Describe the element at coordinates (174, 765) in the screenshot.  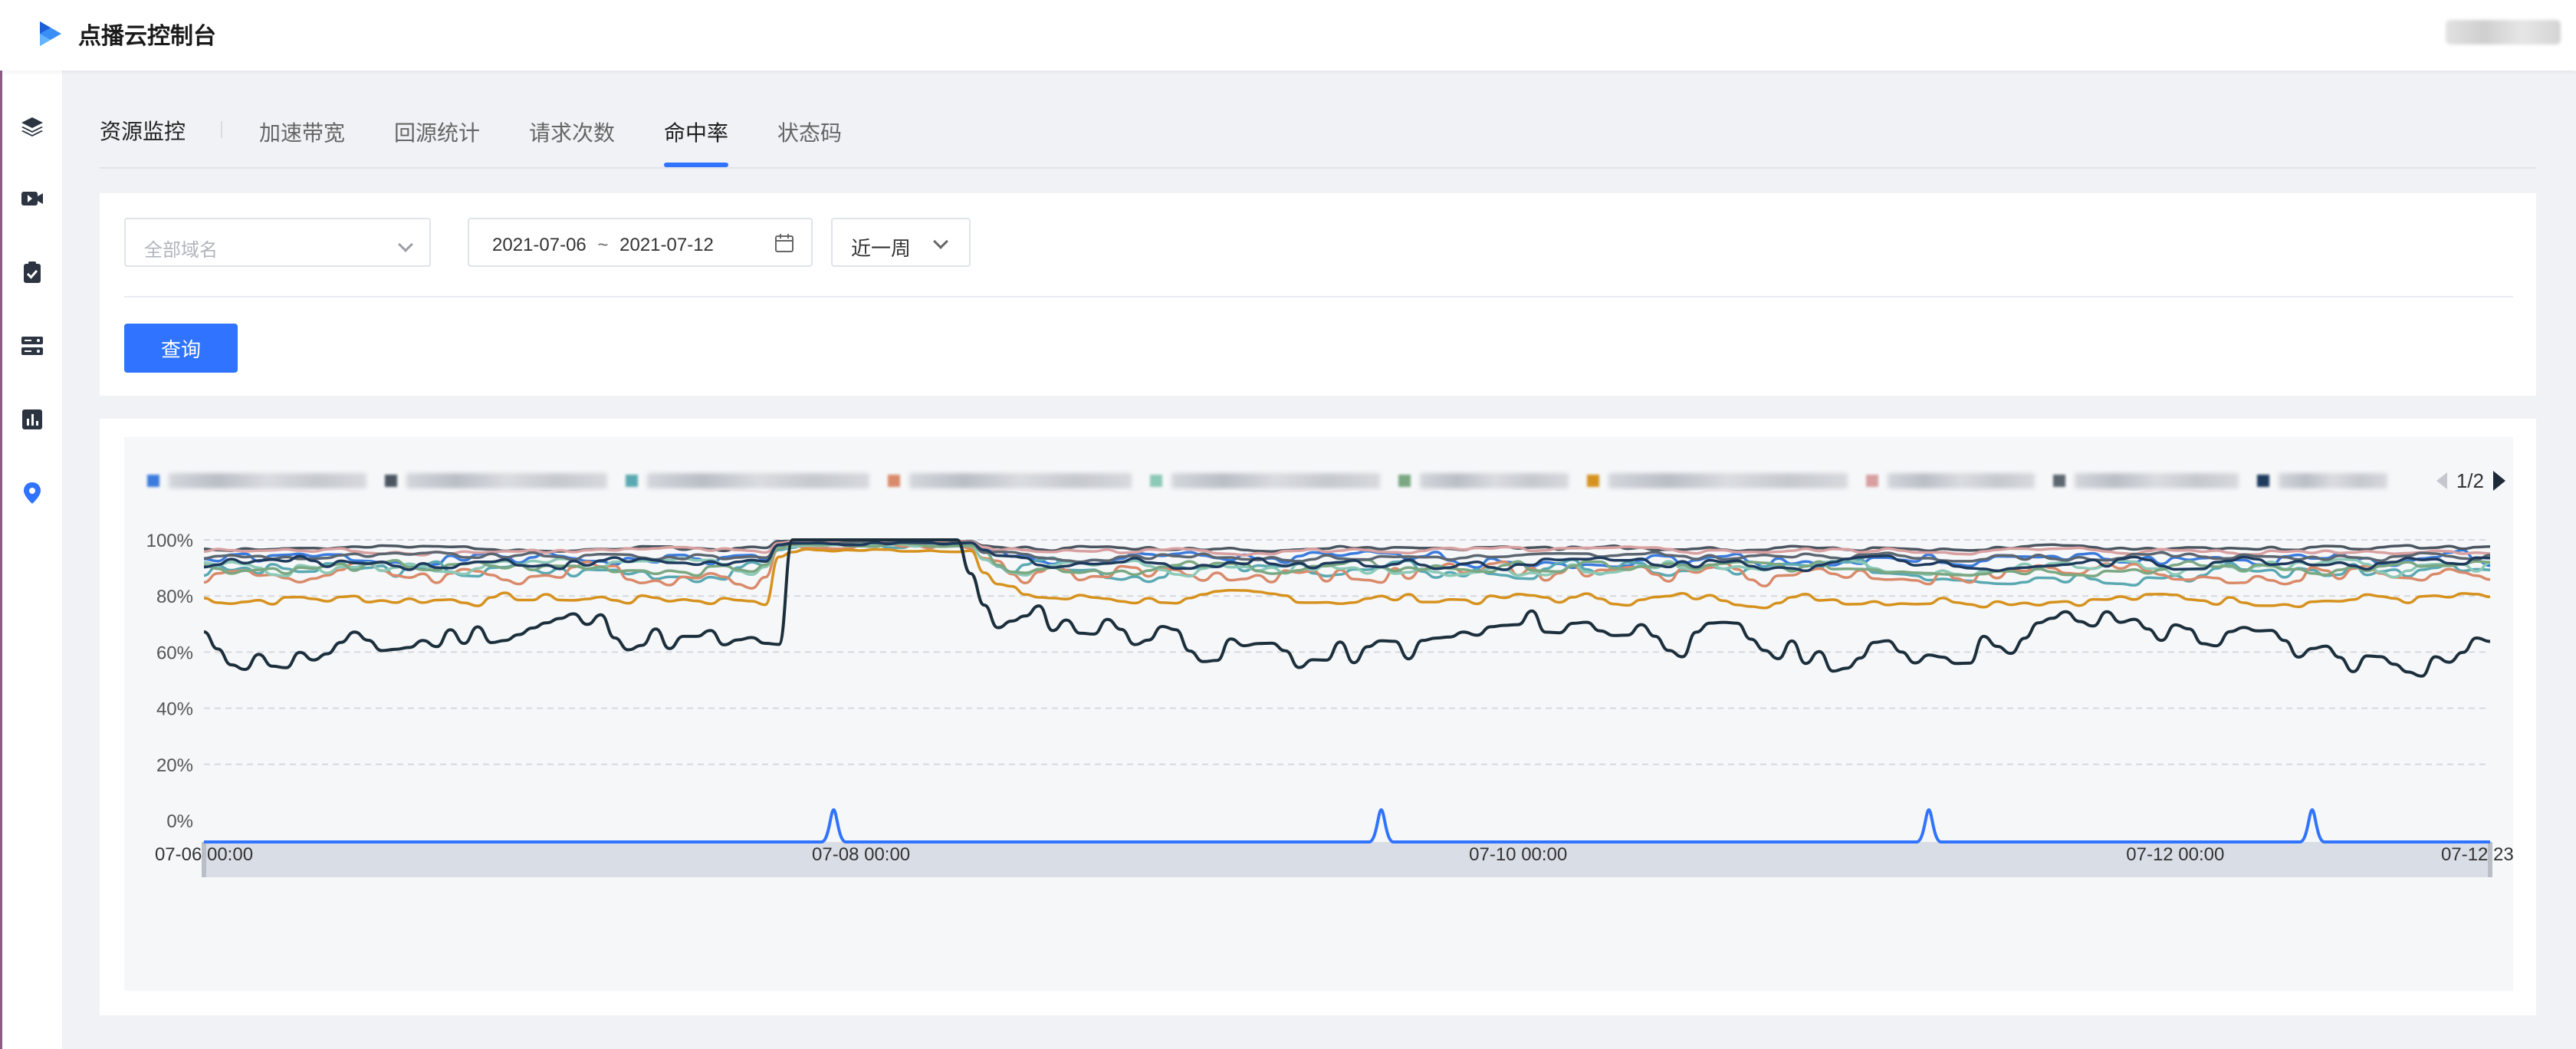
I see `y-tick-label: 20%` at that location.